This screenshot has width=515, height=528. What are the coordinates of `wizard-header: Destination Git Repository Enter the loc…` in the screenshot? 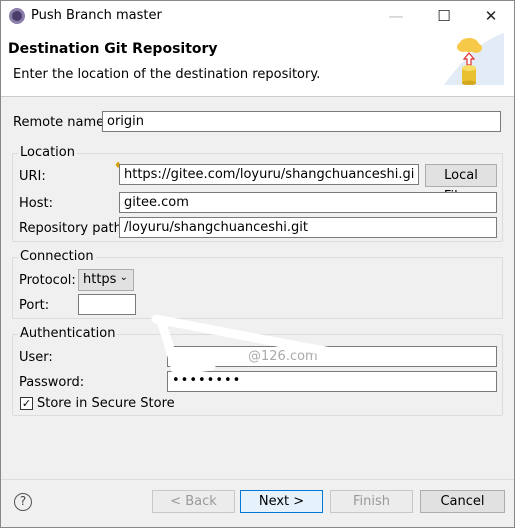 It's located at (257, 64).